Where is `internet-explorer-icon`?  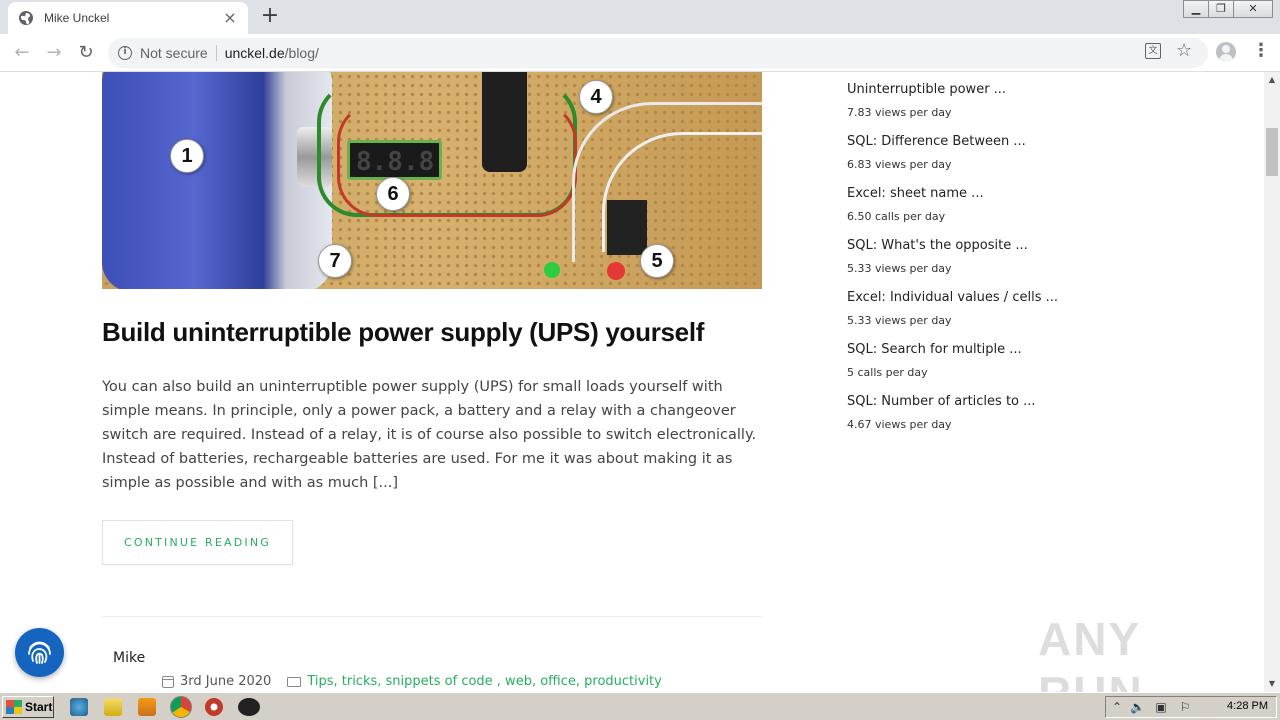 internet-explorer-icon is located at coordinates (79, 707).